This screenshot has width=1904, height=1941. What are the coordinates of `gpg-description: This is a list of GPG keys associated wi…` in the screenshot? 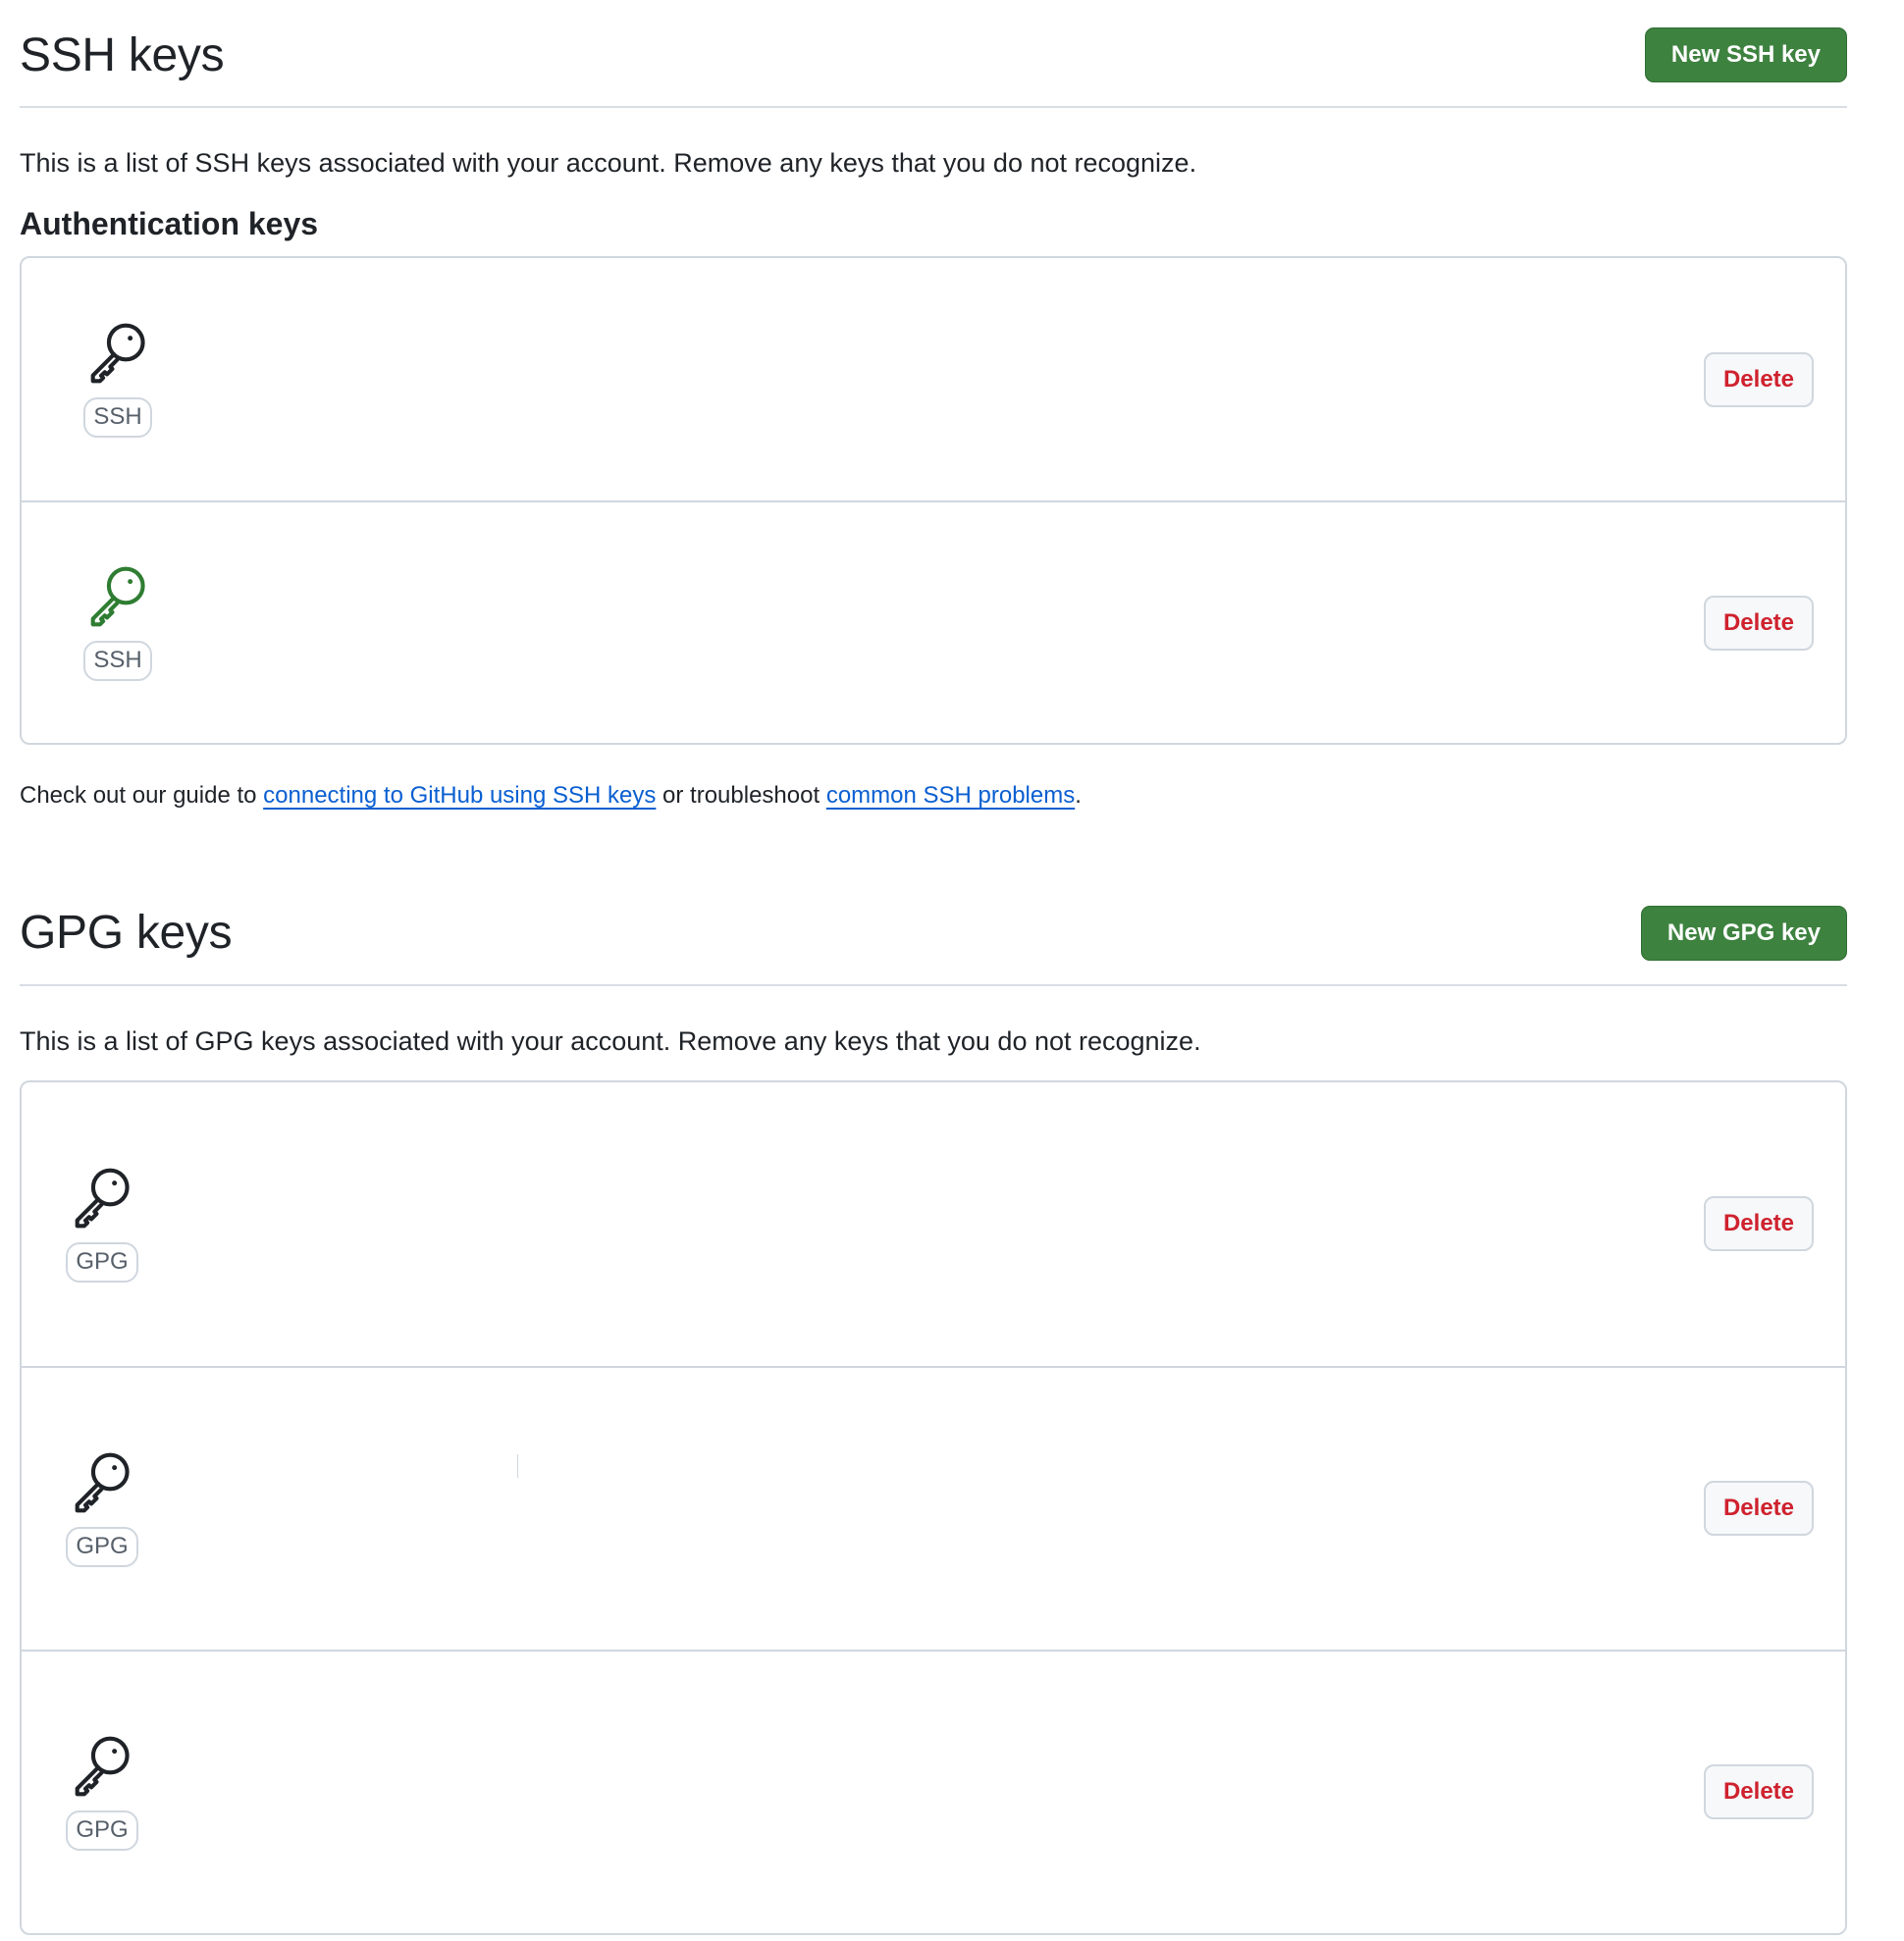 It's located at (610, 1040).